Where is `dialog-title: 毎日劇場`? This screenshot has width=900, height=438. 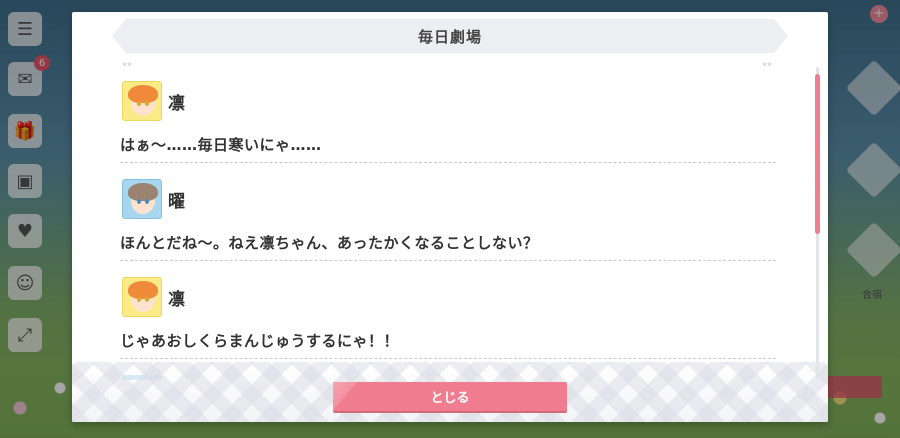
dialog-title: 毎日劇場 is located at coordinates (449, 36).